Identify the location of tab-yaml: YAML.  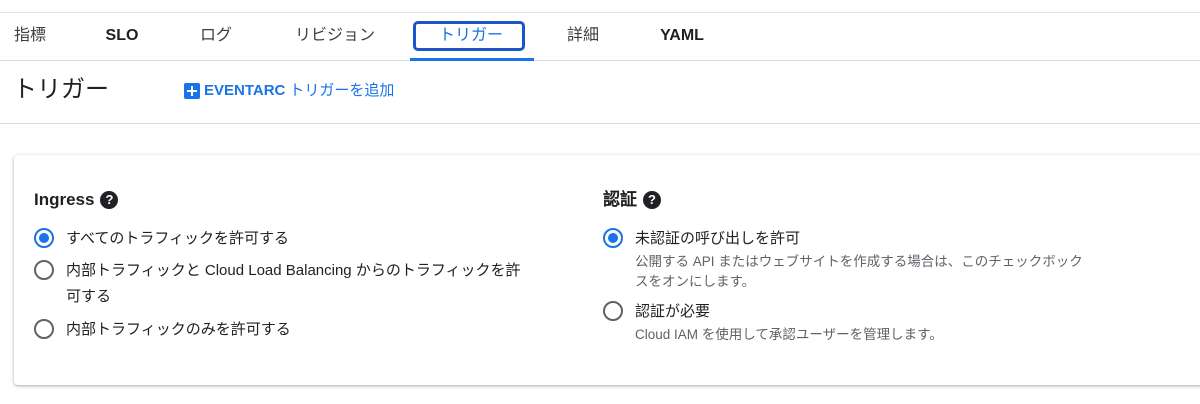
(682, 36).